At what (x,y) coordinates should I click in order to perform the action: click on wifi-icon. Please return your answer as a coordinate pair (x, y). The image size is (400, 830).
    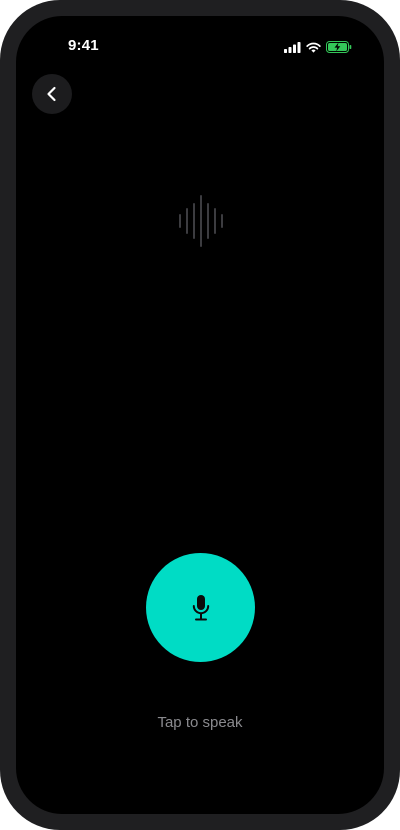
    Looking at the image, I should click on (313, 47).